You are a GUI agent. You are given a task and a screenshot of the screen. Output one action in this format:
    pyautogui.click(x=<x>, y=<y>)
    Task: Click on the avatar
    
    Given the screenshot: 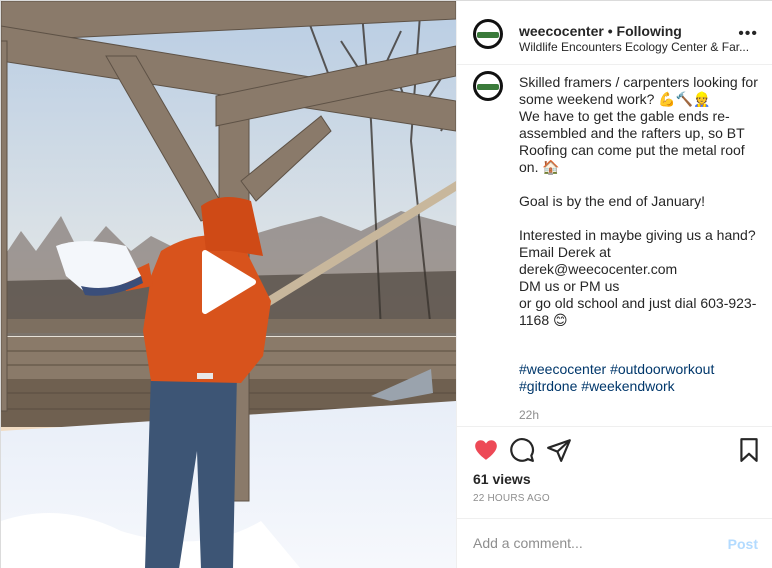 What is the action you would take?
    pyautogui.click(x=488, y=34)
    